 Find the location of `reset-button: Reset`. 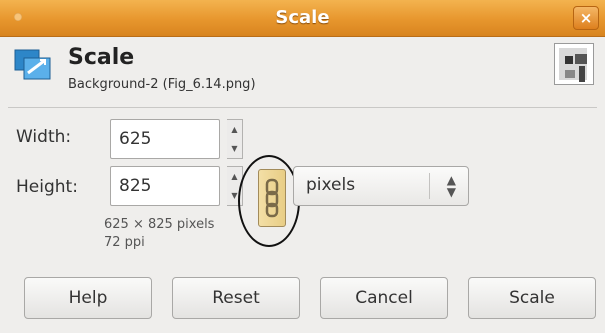

reset-button: Reset is located at coordinates (236, 298).